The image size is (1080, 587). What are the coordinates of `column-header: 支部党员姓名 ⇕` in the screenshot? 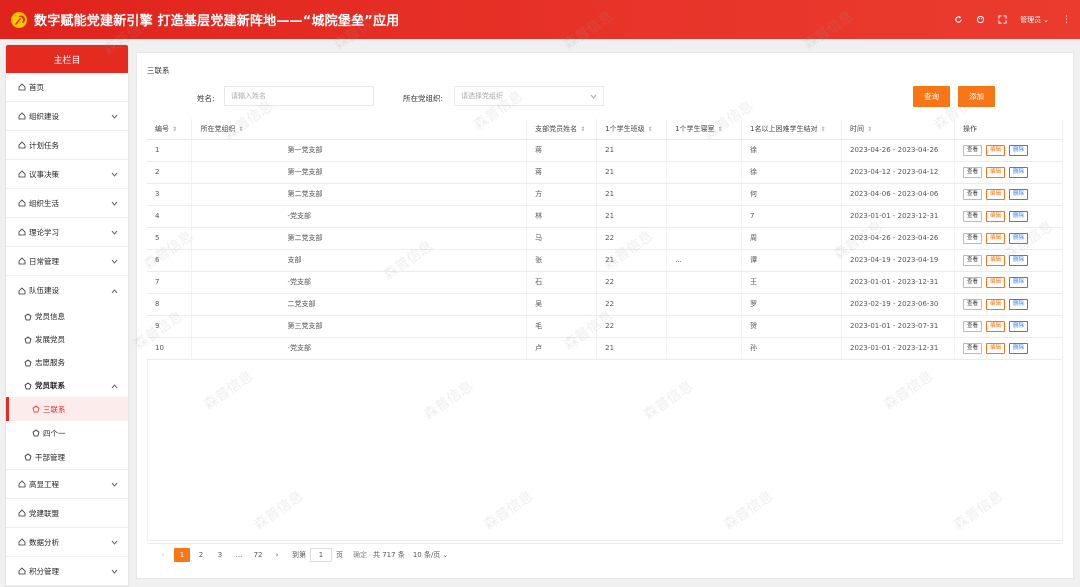 It's located at (562, 129).